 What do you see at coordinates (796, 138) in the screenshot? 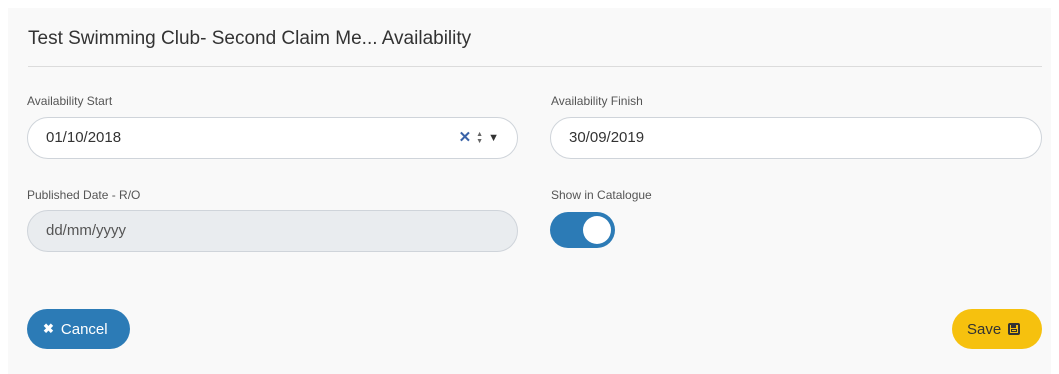
I see `availability-finish-input: 30/09/2019` at bounding box center [796, 138].